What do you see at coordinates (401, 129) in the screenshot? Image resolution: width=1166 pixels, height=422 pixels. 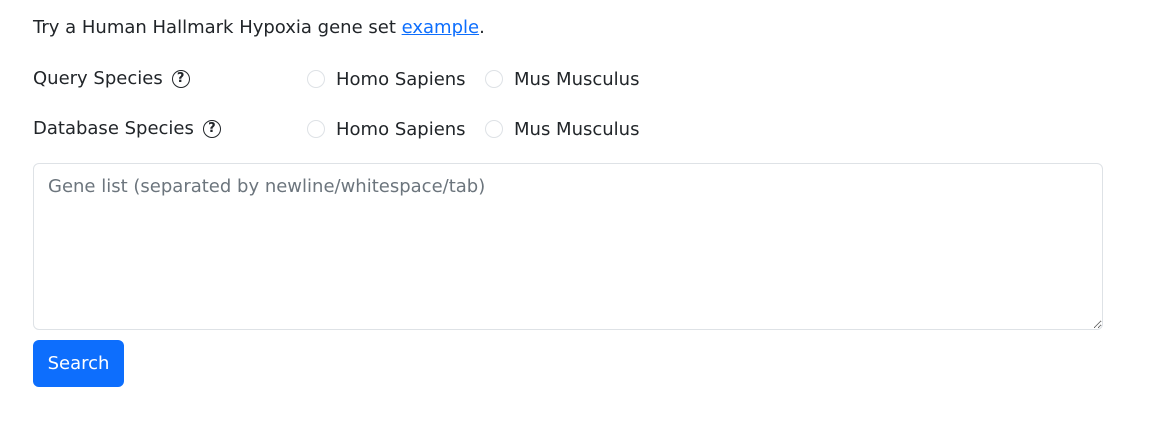 I see `database-species-option-label: Homo Sapiens` at bounding box center [401, 129].